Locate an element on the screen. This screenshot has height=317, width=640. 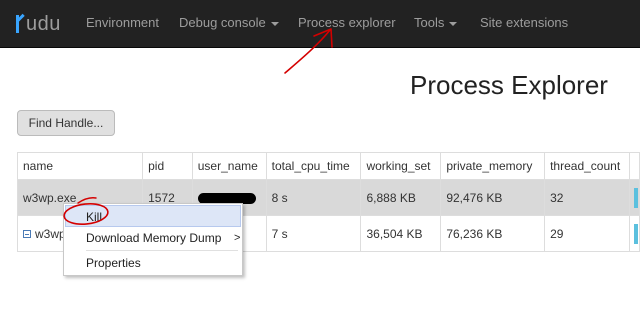
column-header-pid: pid is located at coordinates (167, 166).